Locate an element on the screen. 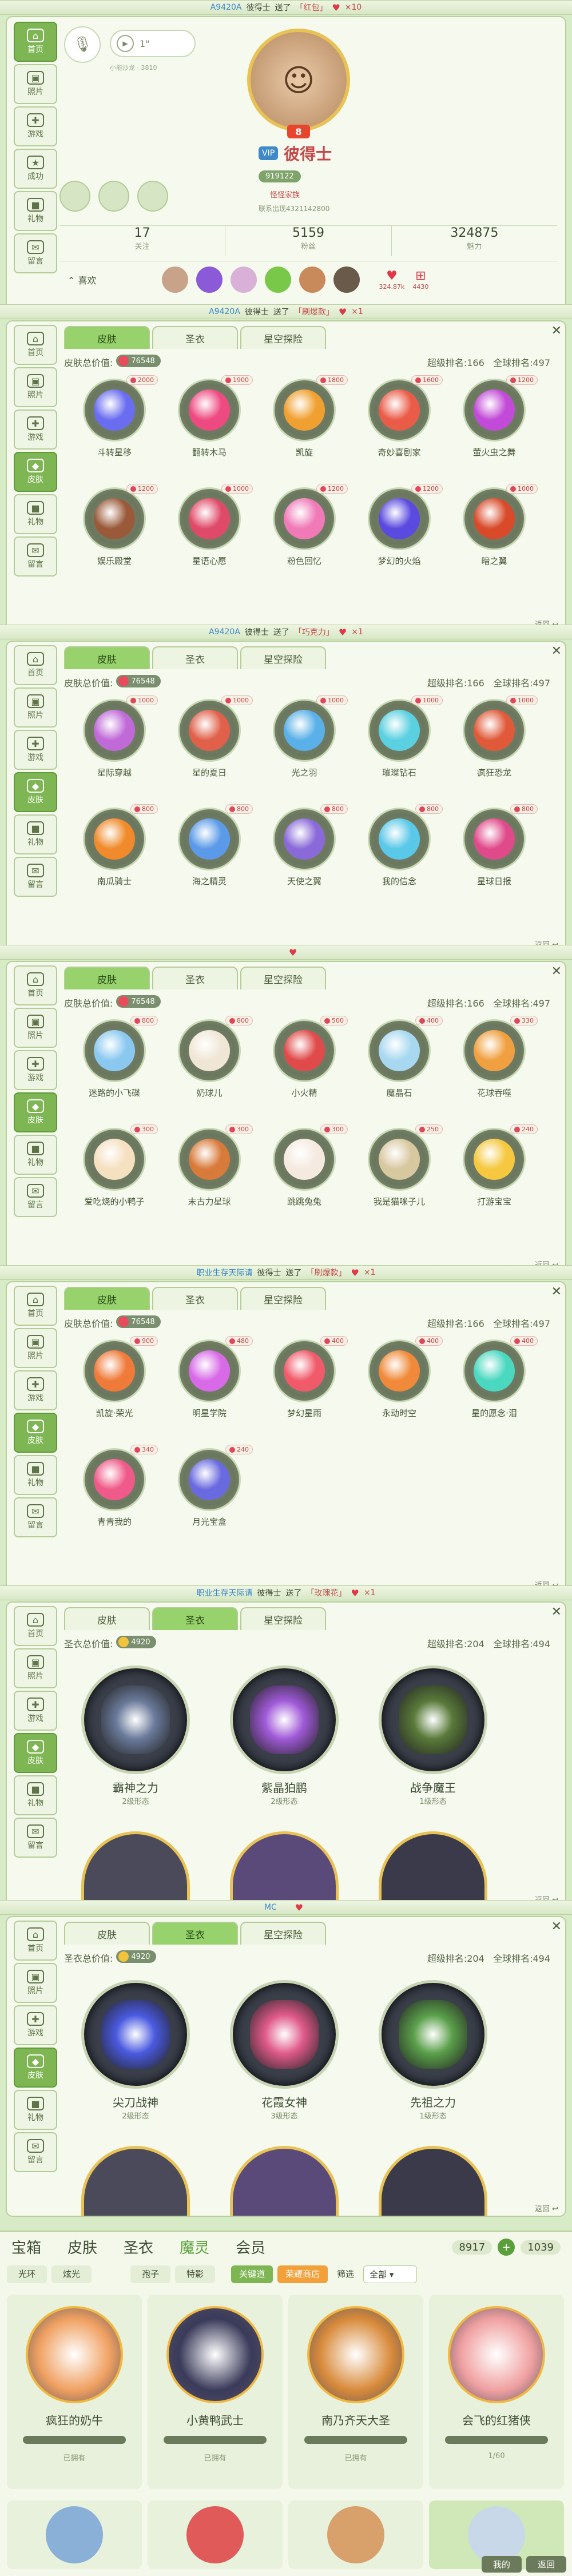 The image size is (572, 2576). skin-item: 330 花球吞噬 is located at coordinates (494, 1072).